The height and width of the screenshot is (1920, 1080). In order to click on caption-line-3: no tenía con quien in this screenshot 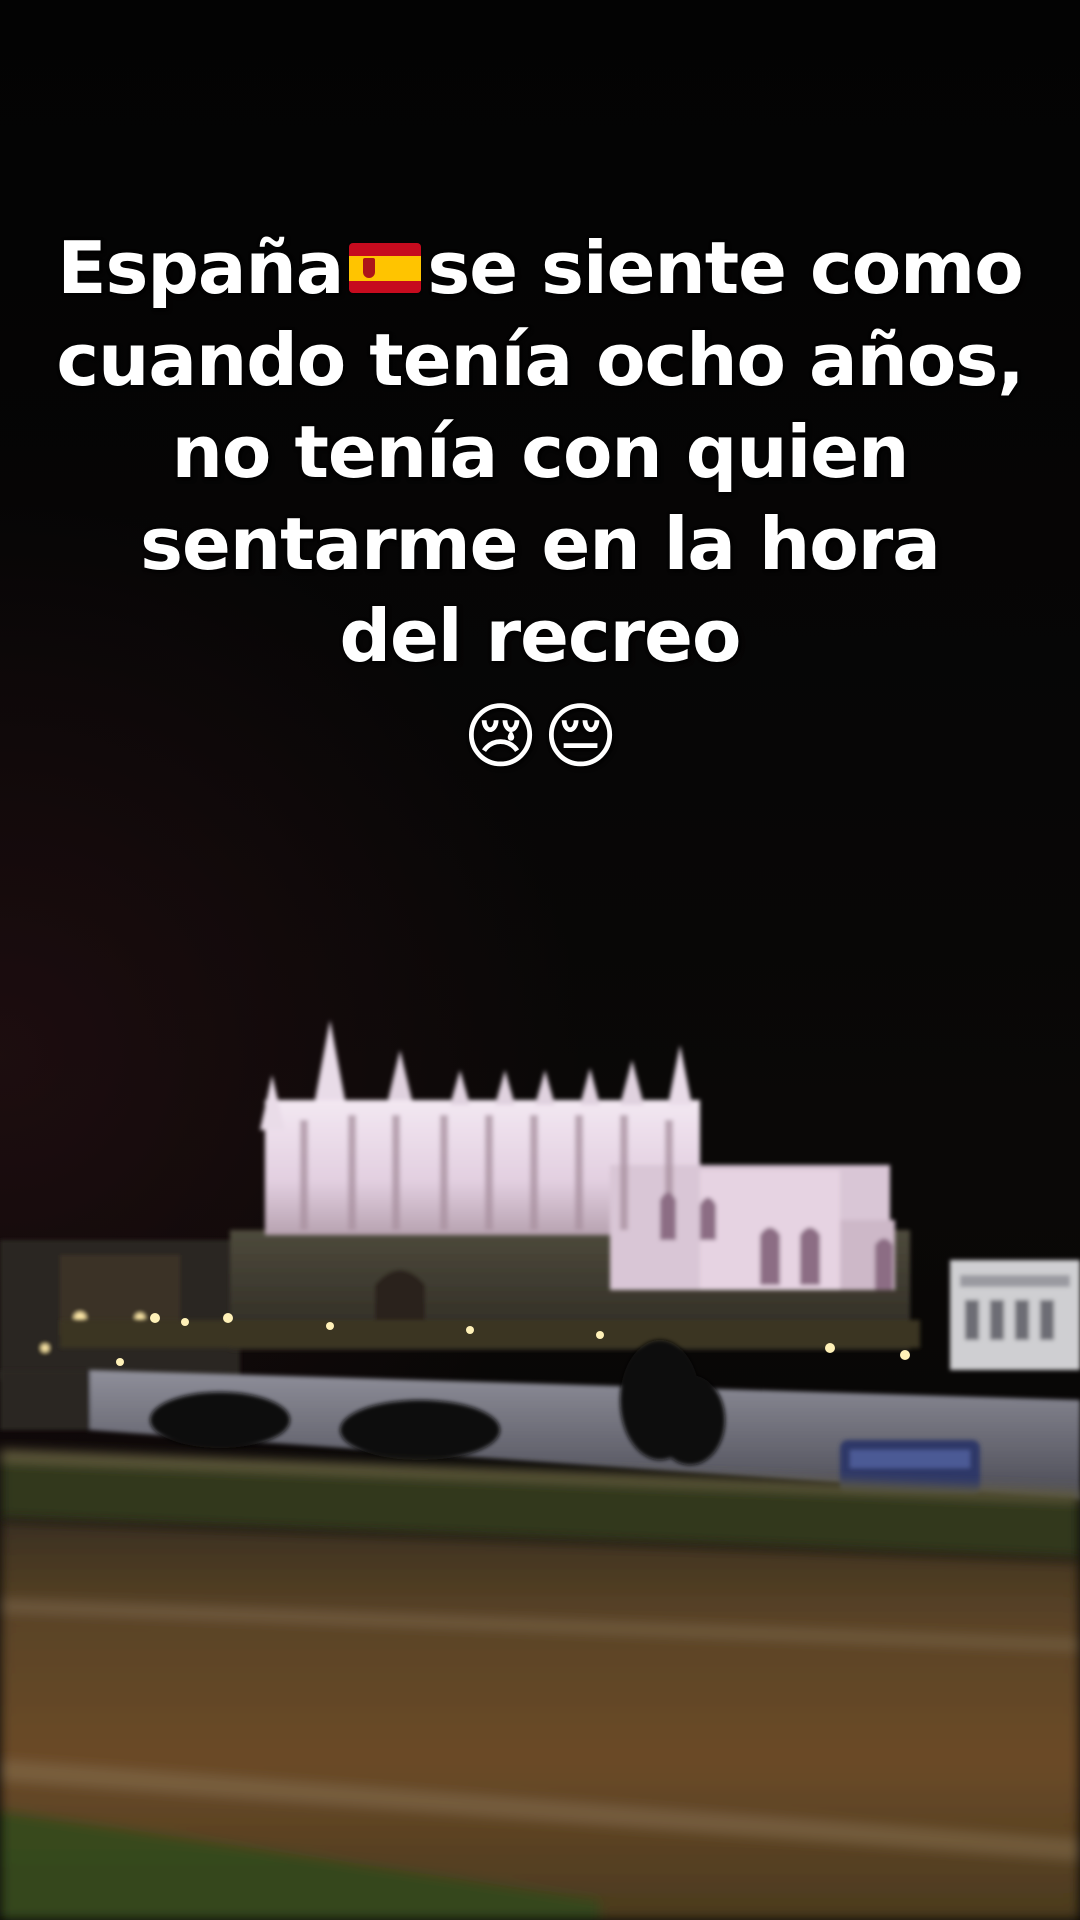, I will do `click(540, 452)`.